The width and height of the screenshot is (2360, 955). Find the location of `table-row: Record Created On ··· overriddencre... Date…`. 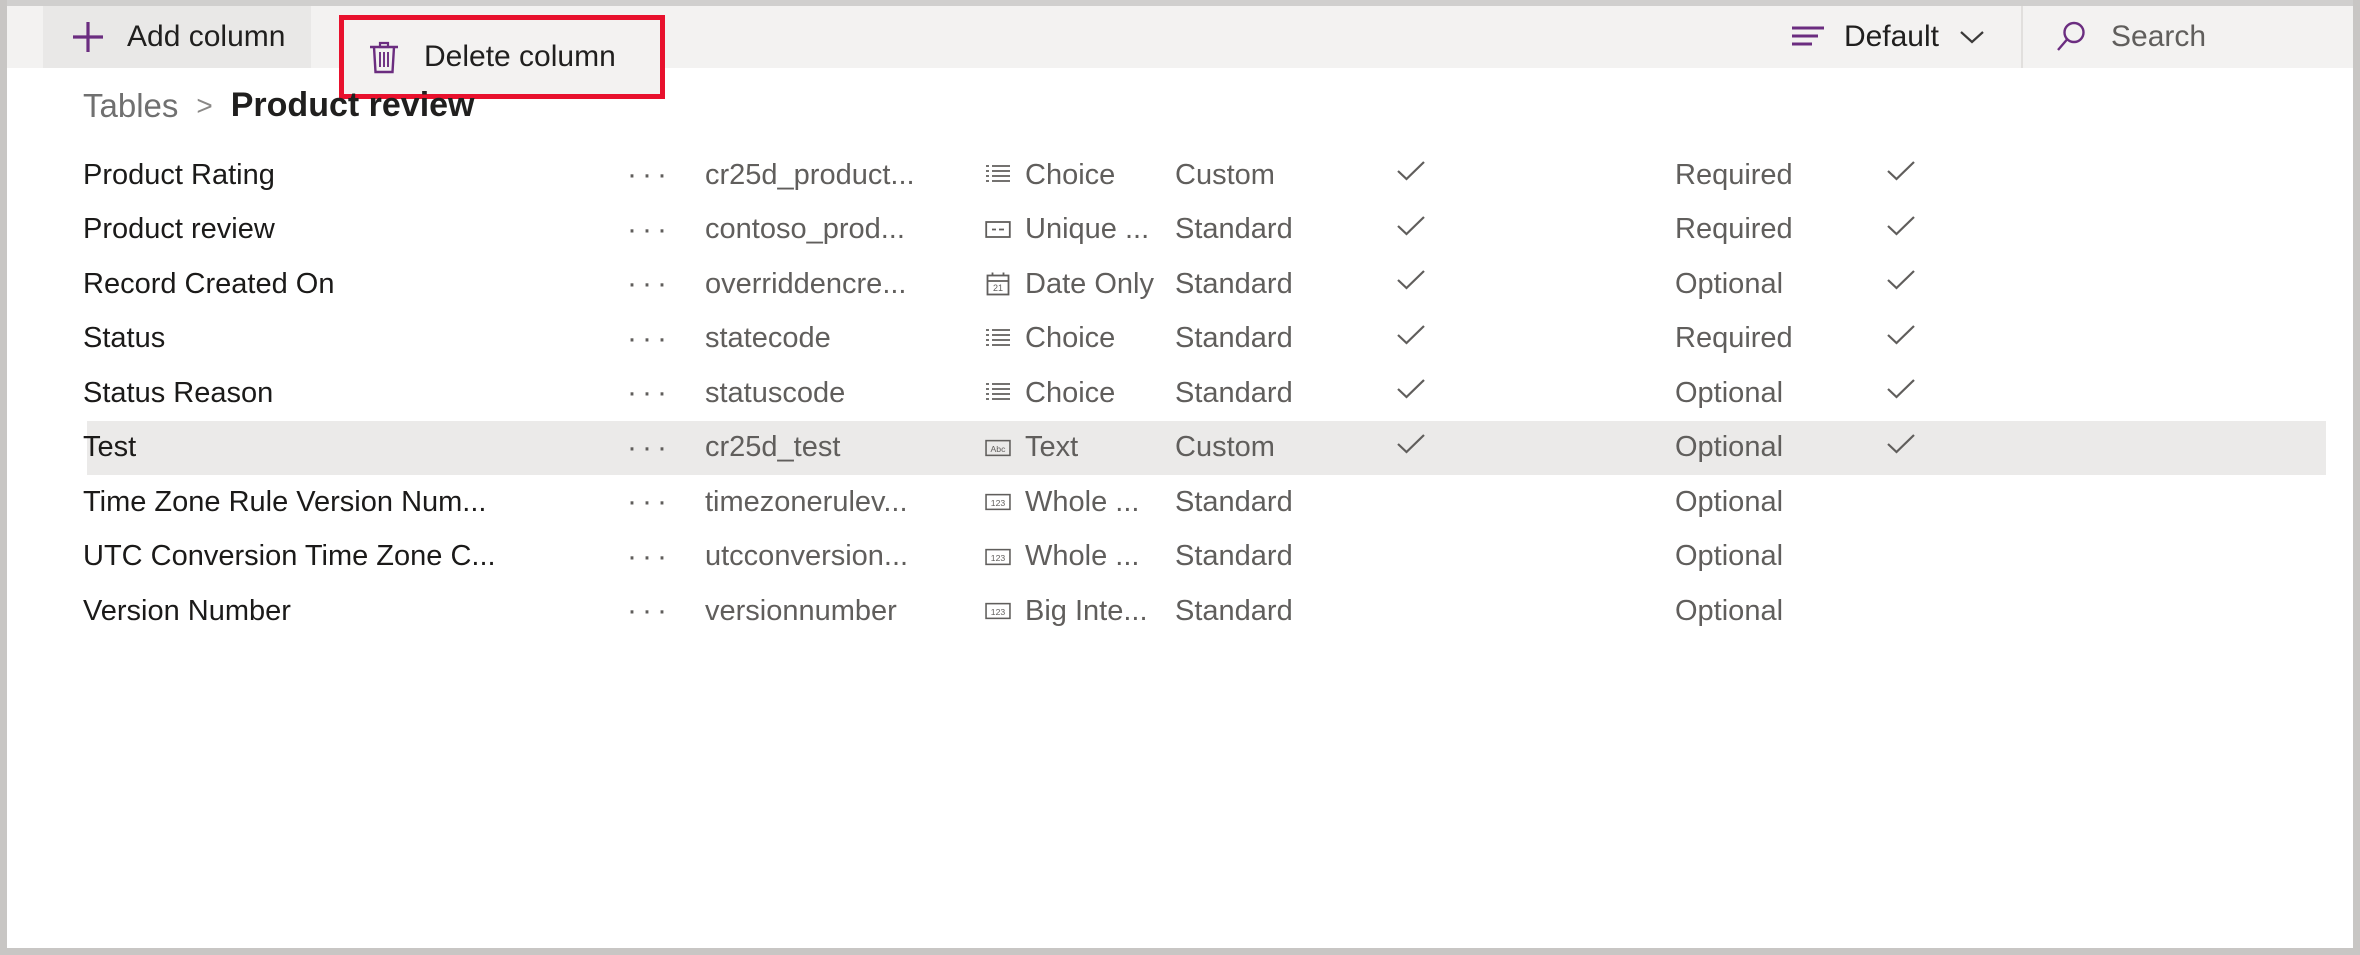

table-row: Record Created On ··· overriddencre... Date… is located at coordinates (1176, 284).